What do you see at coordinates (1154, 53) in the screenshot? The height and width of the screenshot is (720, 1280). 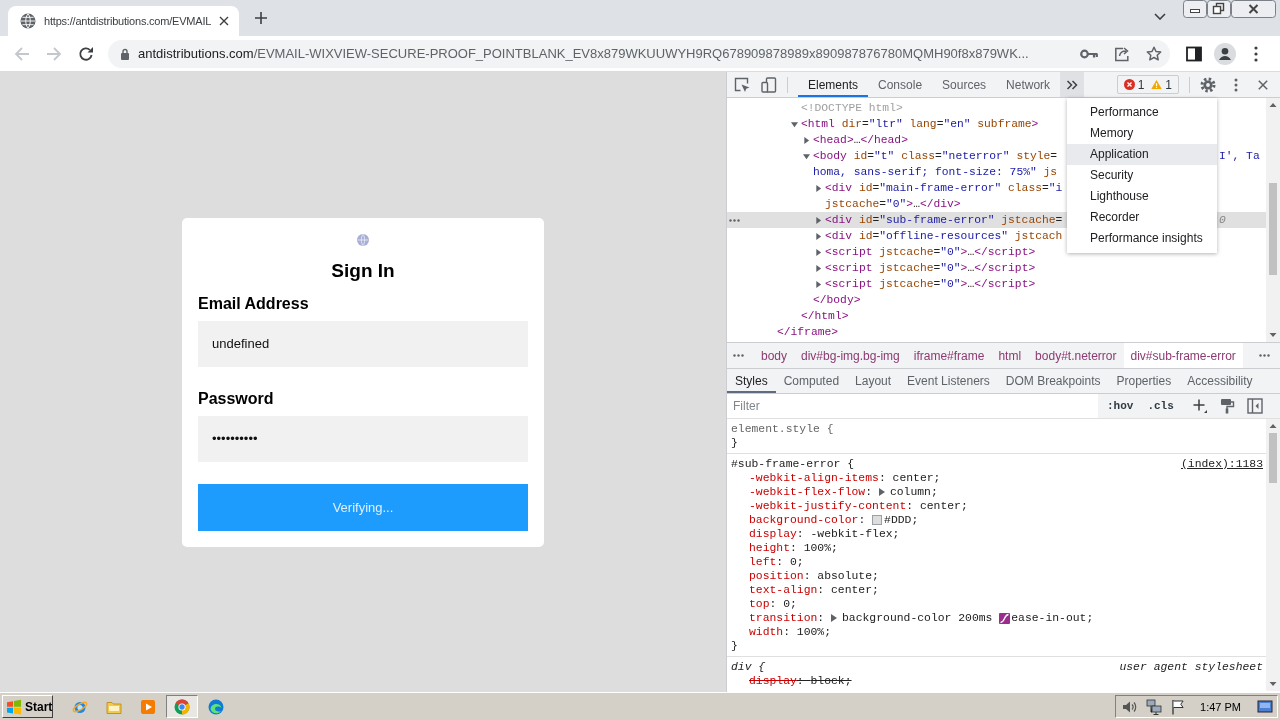 I see `star-icon` at bounding box center [1154, 53].